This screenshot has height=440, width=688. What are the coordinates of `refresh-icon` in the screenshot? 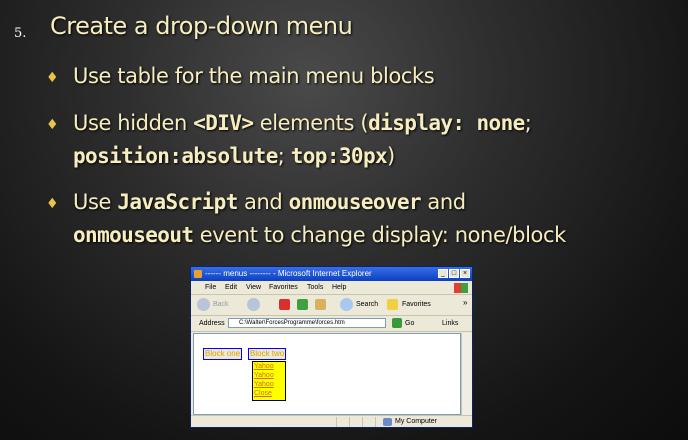 It's located at (302, 304).